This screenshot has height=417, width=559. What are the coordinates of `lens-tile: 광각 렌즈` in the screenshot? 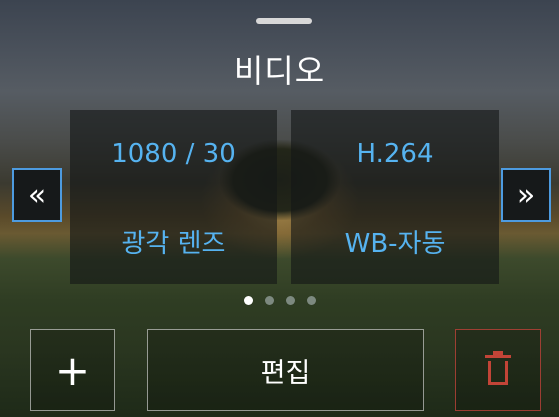 It's located at (173, 241).